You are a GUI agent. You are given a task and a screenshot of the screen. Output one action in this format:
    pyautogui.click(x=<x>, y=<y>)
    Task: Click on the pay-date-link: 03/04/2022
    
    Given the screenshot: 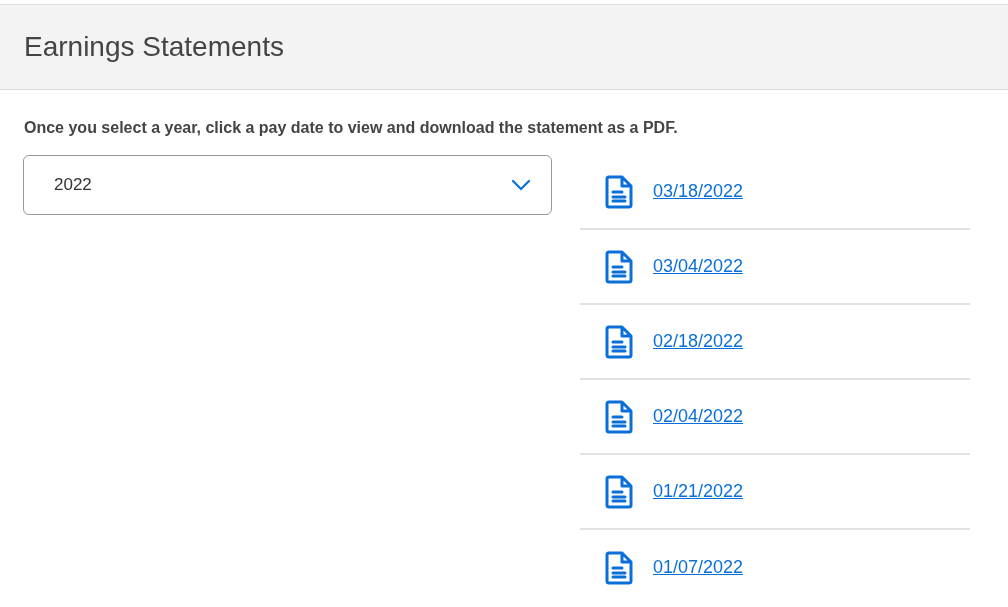 What is the action you would take?
    pyautogui.click(x=698, y=266)
    